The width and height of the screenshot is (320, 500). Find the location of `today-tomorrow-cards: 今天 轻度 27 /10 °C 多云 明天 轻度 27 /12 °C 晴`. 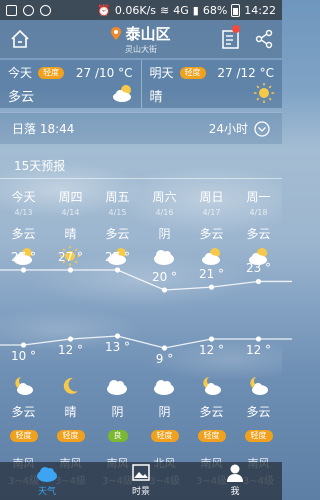

today-tomorrow-cards: 今天 轻度 27 /10 °C 多云 明天 轻度 27 /12 °C 晴 is located at coordinates (141, 84).